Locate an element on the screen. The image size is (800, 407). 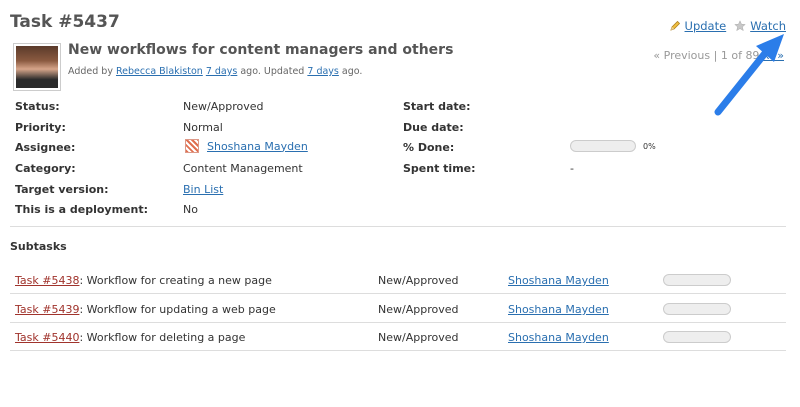
category-label: Category: is located at coordinates (45, 168).